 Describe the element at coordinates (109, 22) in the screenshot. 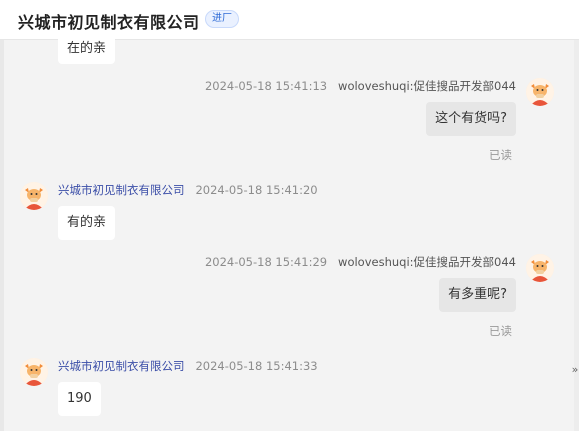

I see `chat-title: 兴城市初见制衣有限公司` at that location.